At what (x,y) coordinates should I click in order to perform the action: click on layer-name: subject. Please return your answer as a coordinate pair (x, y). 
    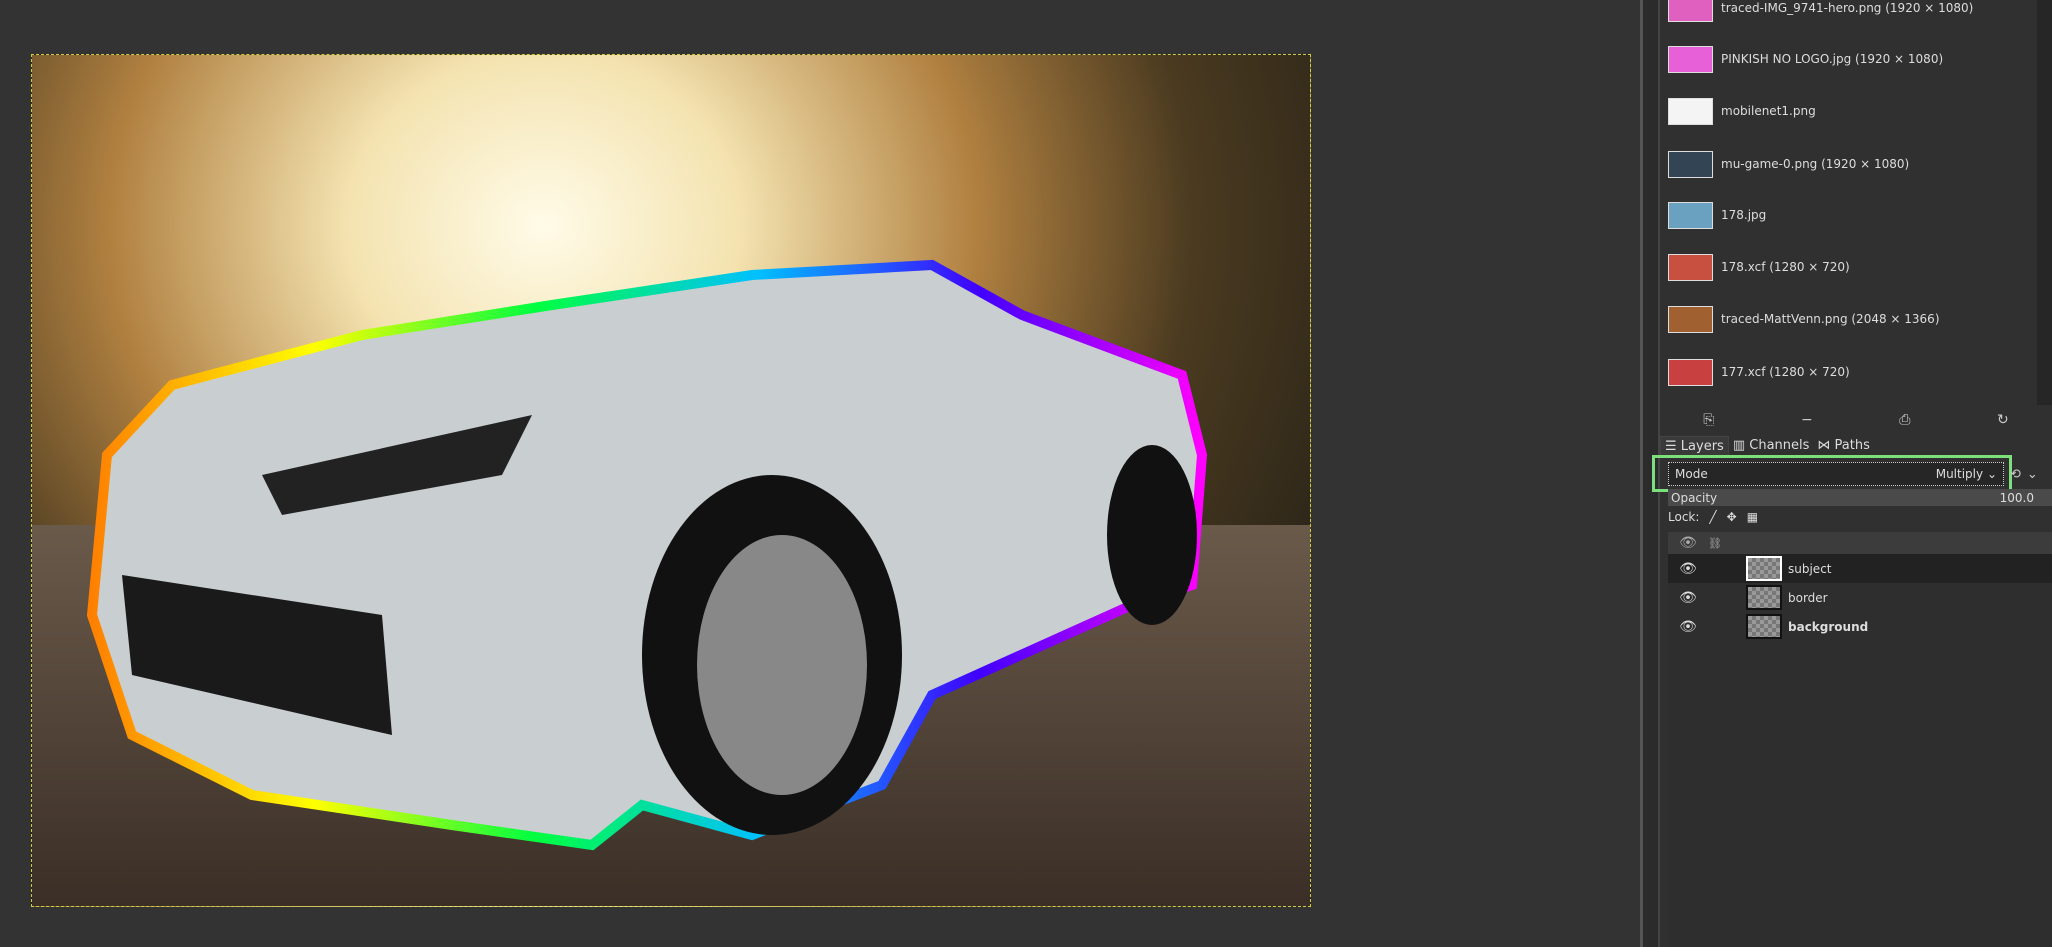
    Looking at the image, I should click on (1810, 568).